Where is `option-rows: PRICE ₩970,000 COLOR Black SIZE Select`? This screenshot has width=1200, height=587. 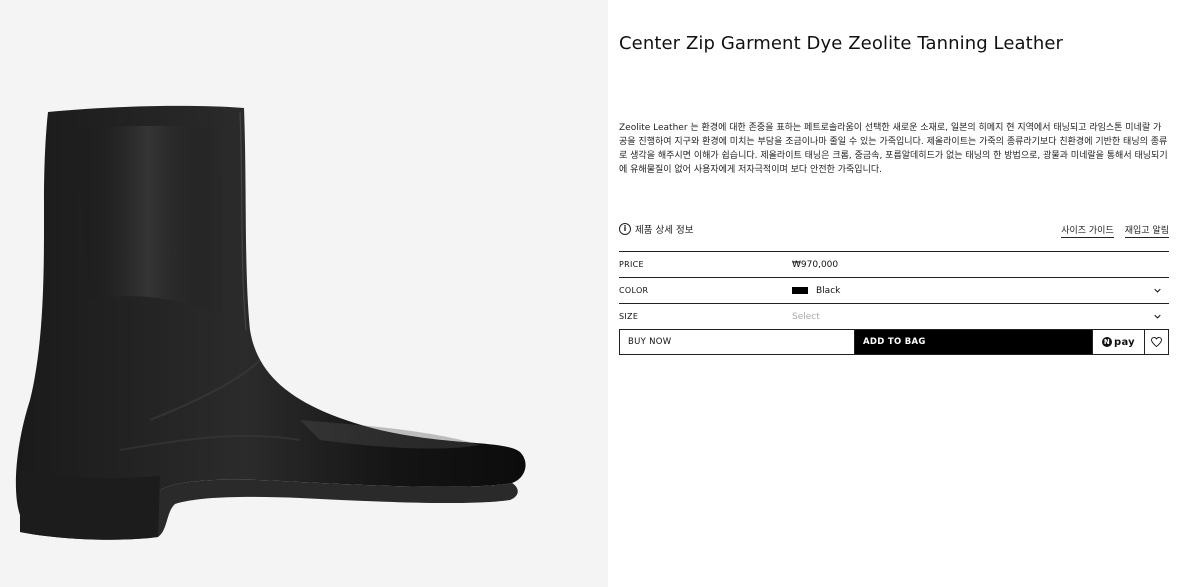 option-rows: PRICE ₩970,000 COLOR Black SIZE Select is located at coordinates (894, 290).